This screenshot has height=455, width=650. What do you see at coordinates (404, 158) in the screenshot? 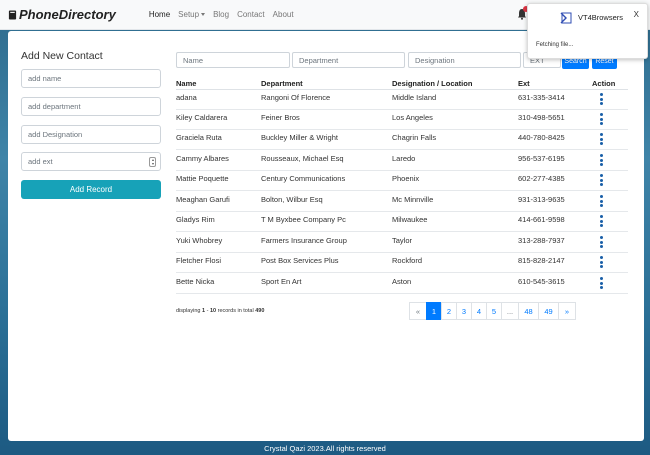
I see `cell-designation: Laredo` at bounding box center [404, 158].